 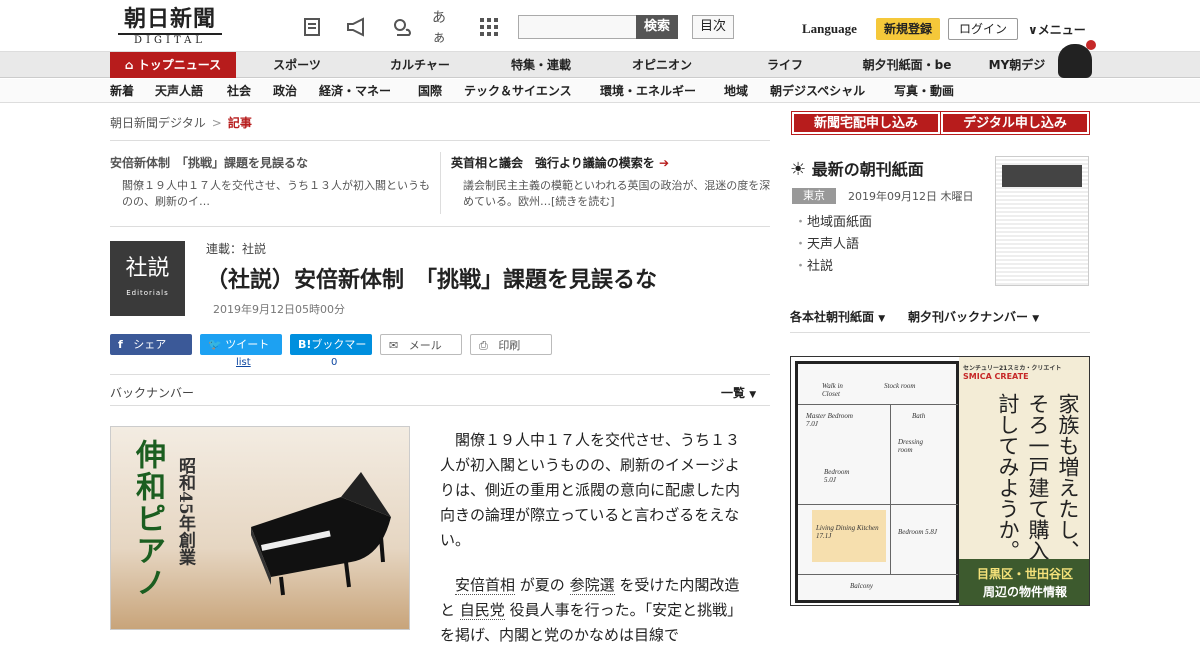 I want to click on megaphone-icon, so click(x=357, y=27).